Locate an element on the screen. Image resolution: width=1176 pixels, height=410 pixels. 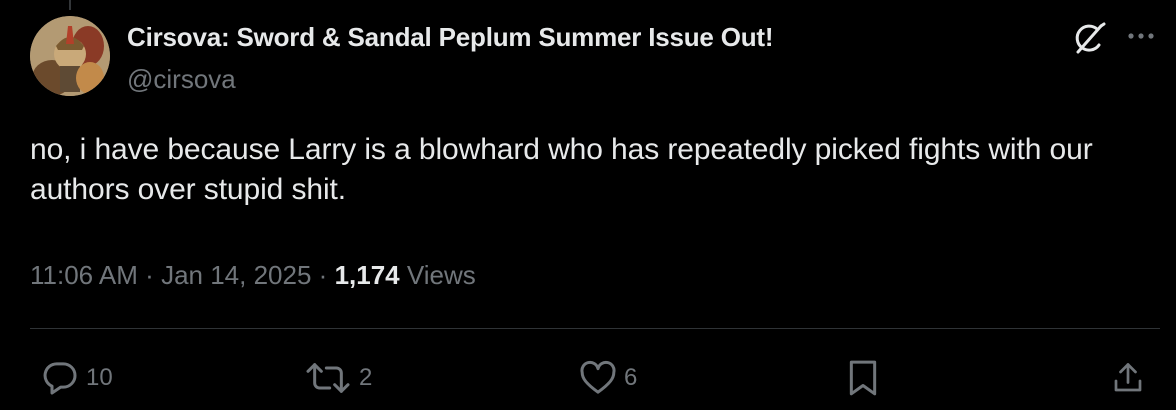
bookmark-button is located at coordinates (863, 378).